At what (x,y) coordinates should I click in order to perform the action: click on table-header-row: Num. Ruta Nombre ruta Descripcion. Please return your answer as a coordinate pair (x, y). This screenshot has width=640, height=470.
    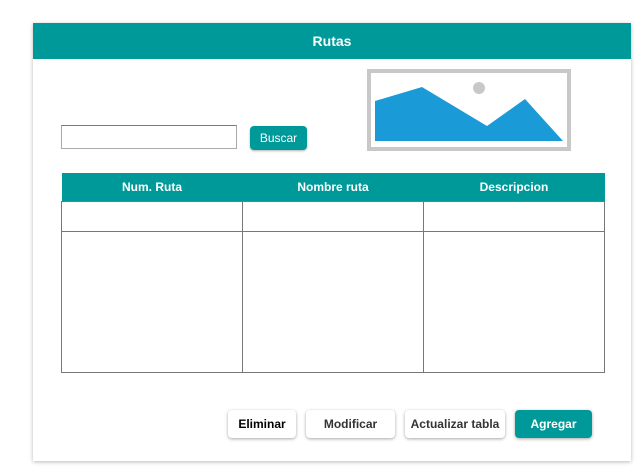
    Looking at the image, I should click on (333, 187).